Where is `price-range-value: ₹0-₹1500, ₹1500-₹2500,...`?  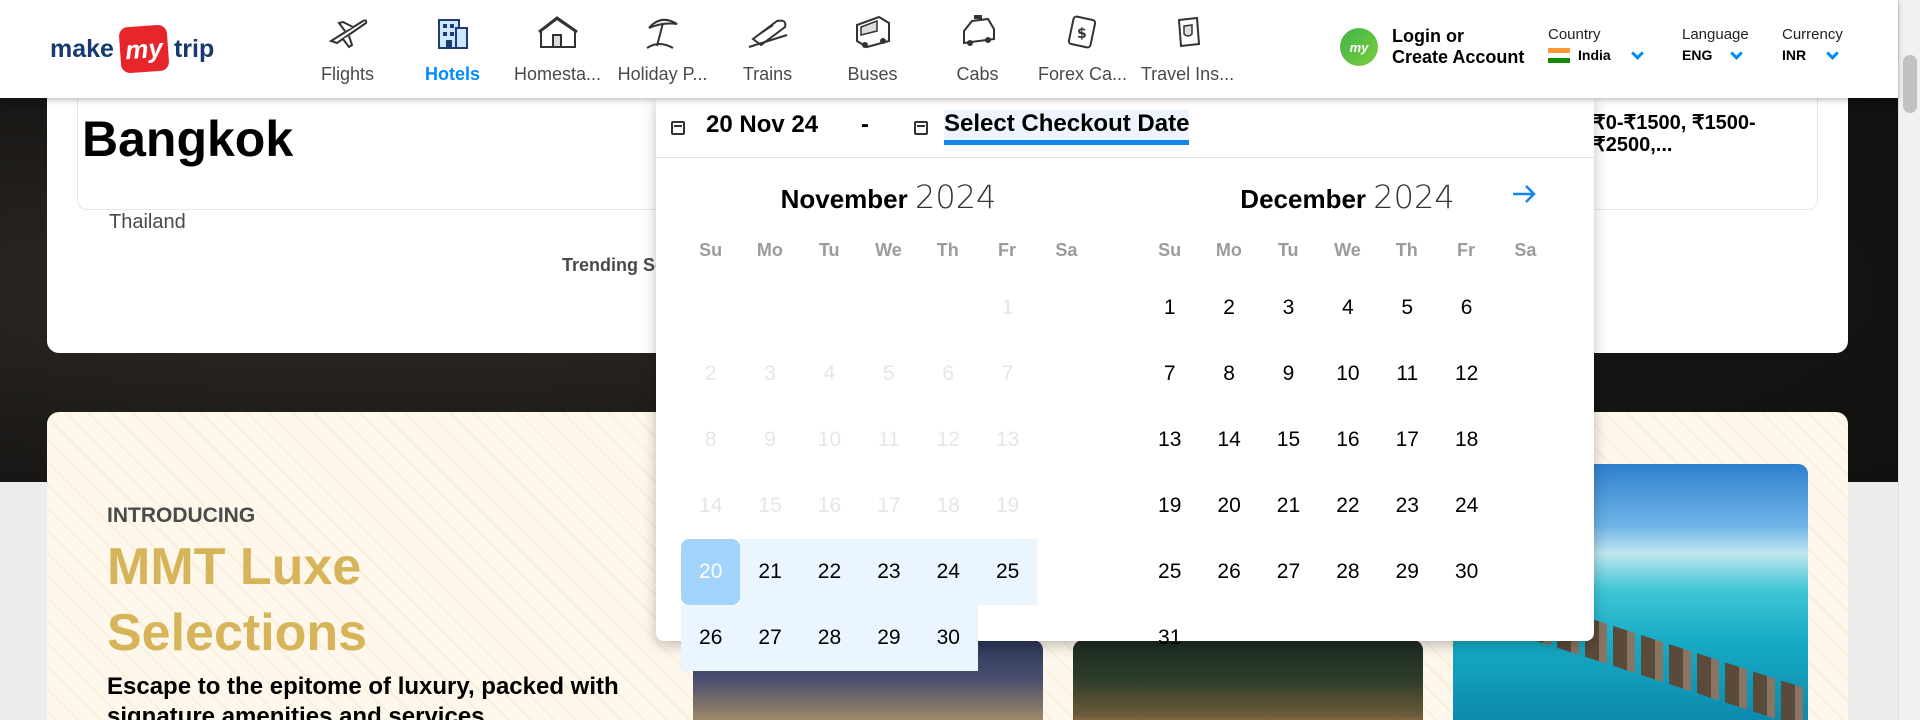
price-range-value: ₹0-₹1500, ₹1500-₹2500,... is located at coordinates (1698, 134).